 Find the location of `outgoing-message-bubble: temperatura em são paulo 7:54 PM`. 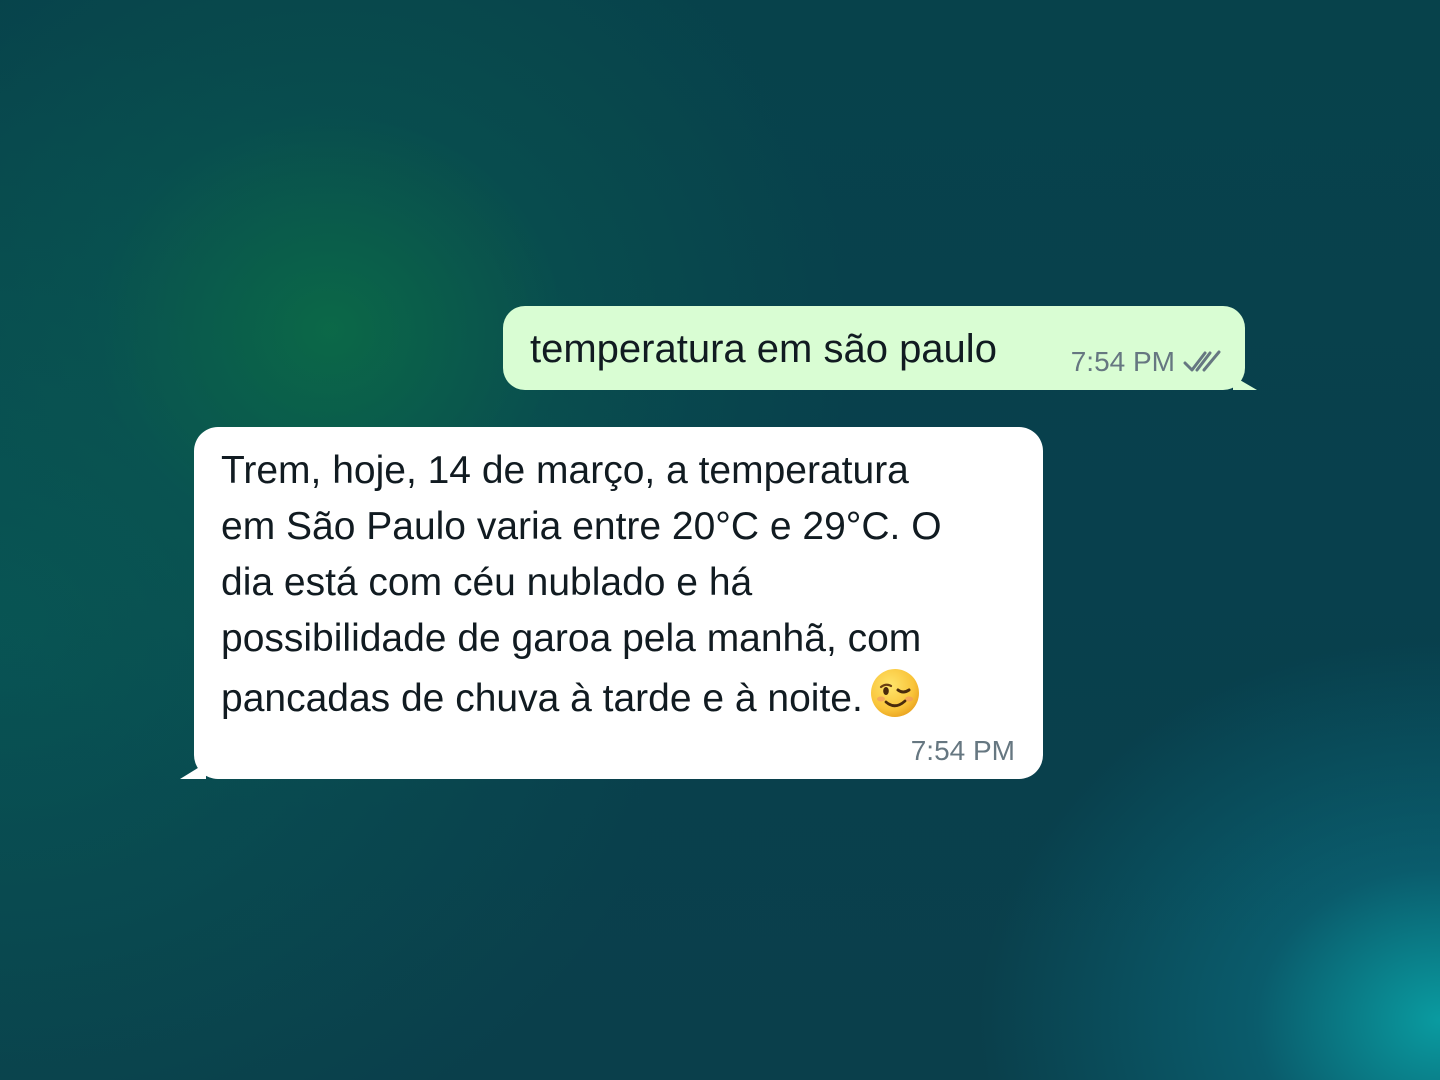

outgoing-message-bubble: temperatura em são paulo 7:54 PM is located at coordinates (880, 348).